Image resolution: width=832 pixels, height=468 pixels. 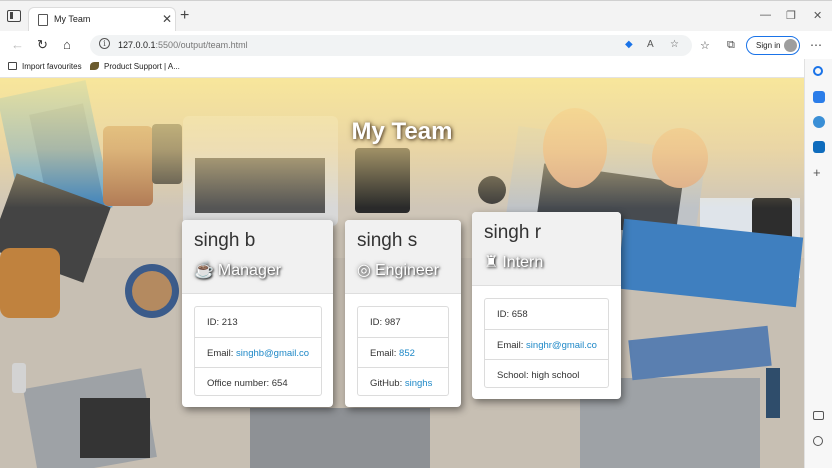 I want to click on url-text: 127.0.0.1:5500/output/team.html, so click(x=183, y=45).